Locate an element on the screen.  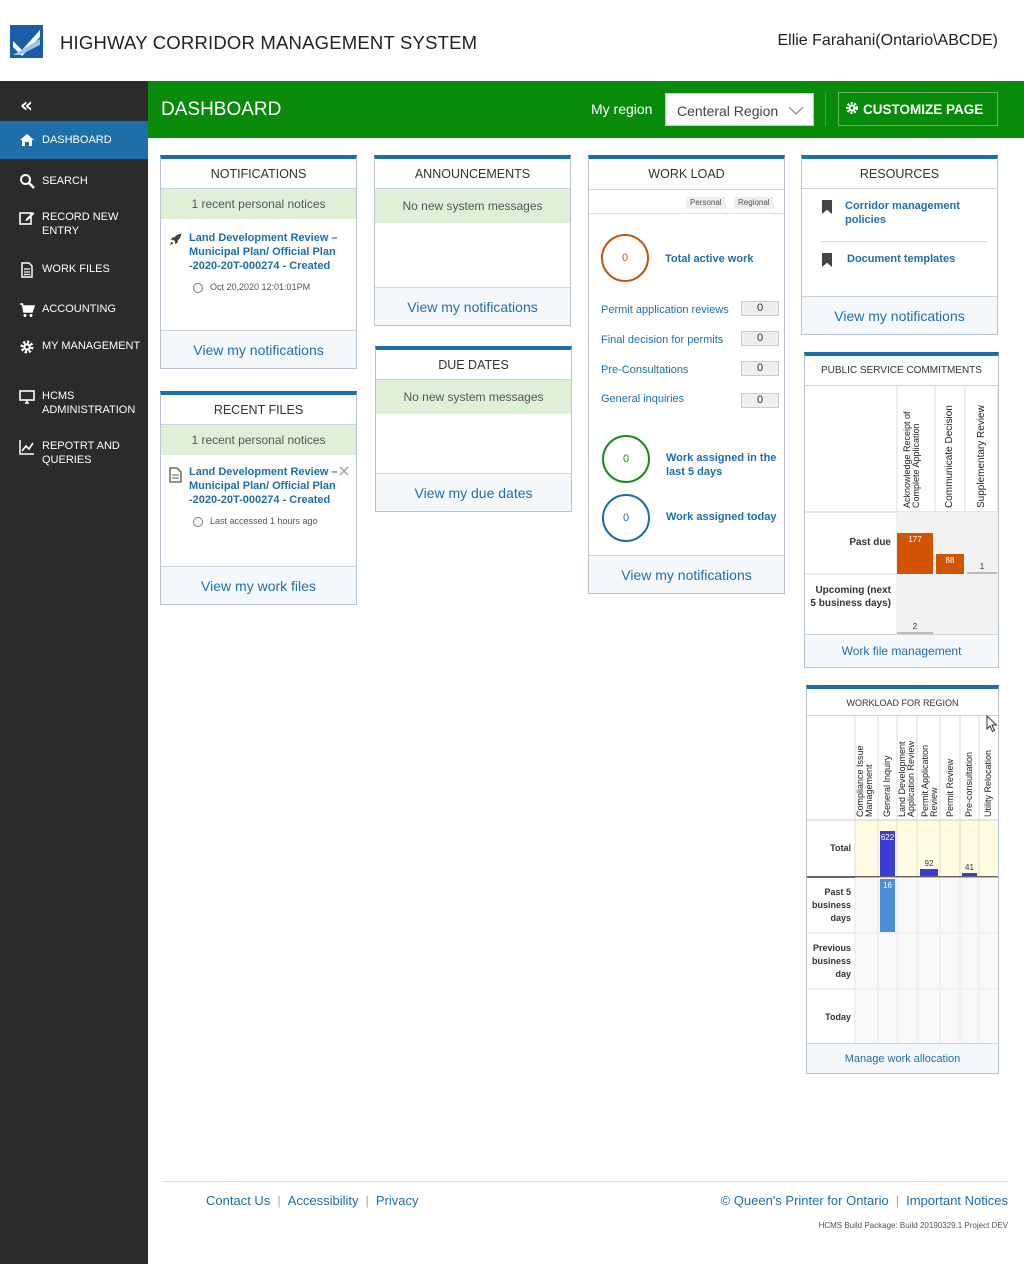
recent-file-time: Last accessed 1 hours ago is located at coordinates (264, 521).